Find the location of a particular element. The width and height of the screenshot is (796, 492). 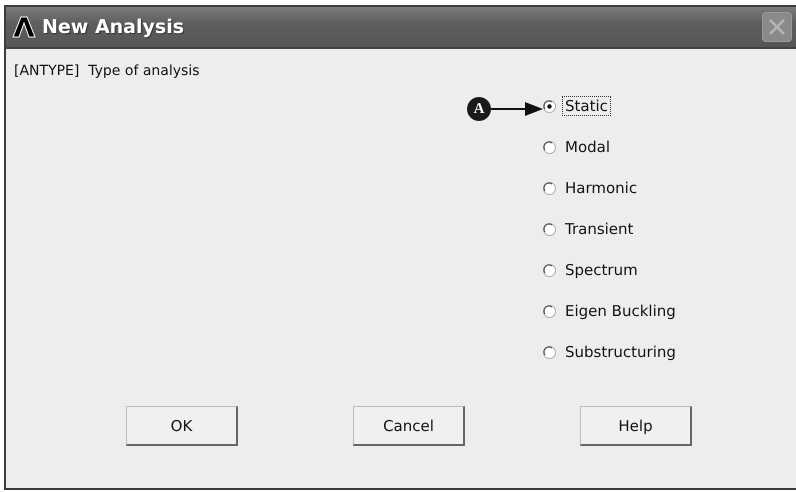

prompt-text: [ANTYPE] Type of analysis is located at coordinates (107, 71).